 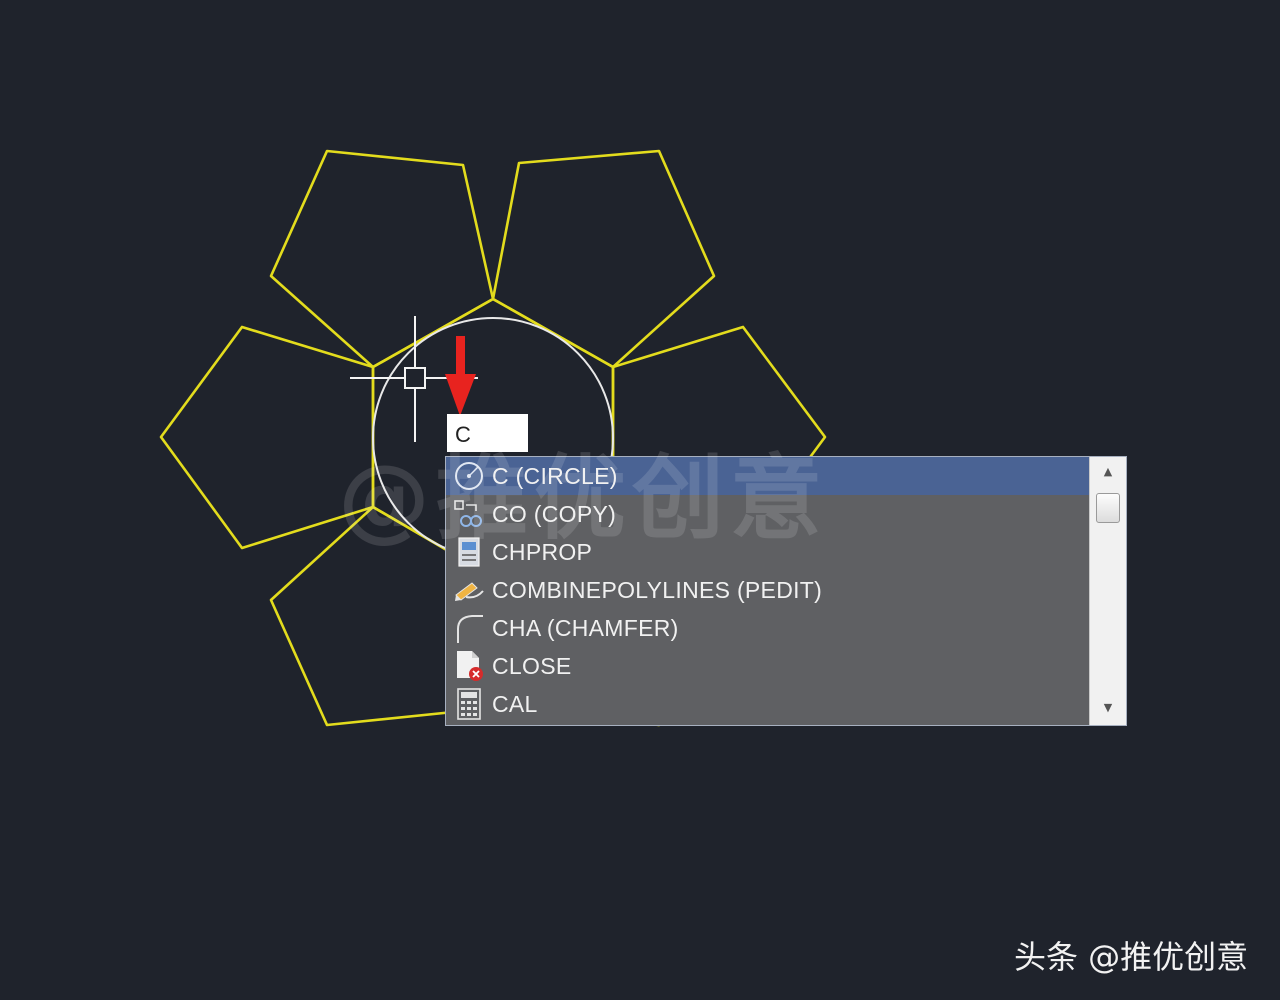 What do you see at coordinates (267, 437) in the screenshot?
I see `pentagon-left` at bounding box center [267, 437].